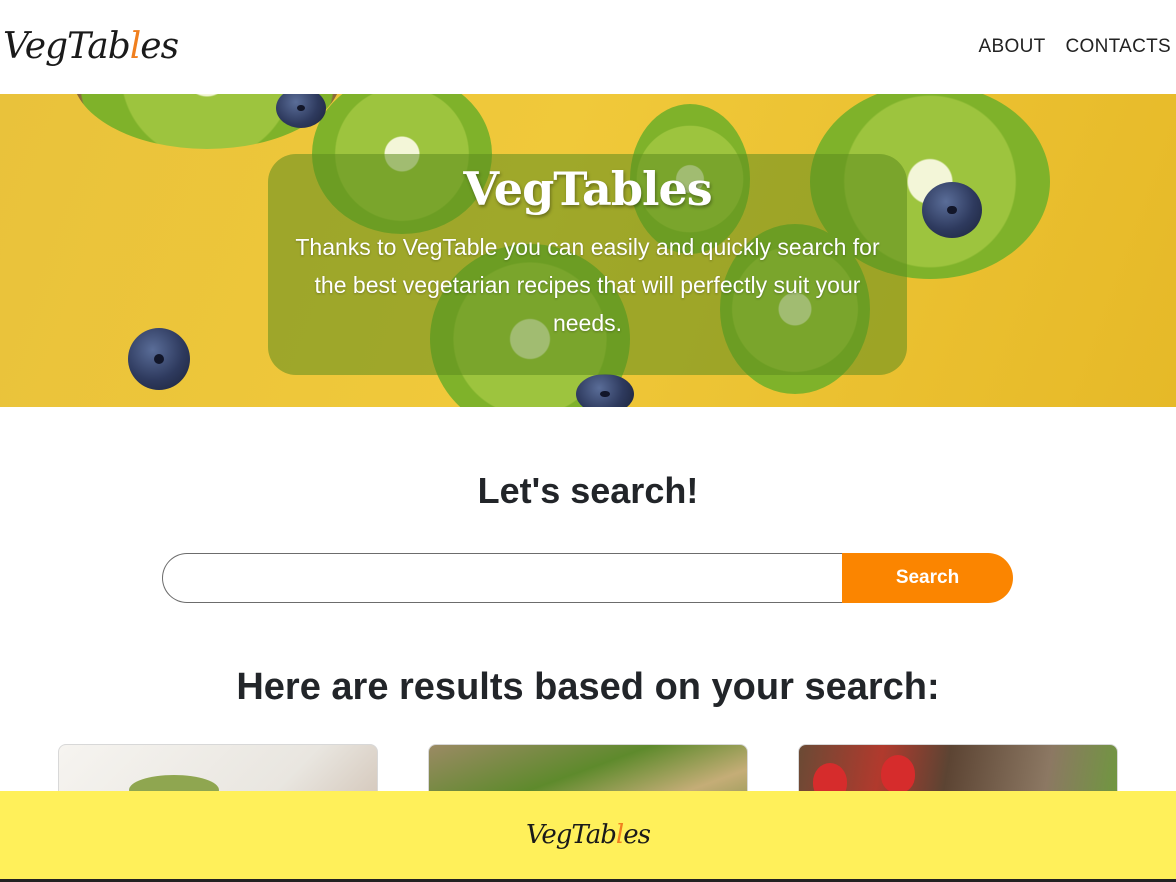  What do you see at coordinates (1012, 47) in the screenshot?
I see `nav-about-link: ABOUT` at bounding box center [1012, 47].